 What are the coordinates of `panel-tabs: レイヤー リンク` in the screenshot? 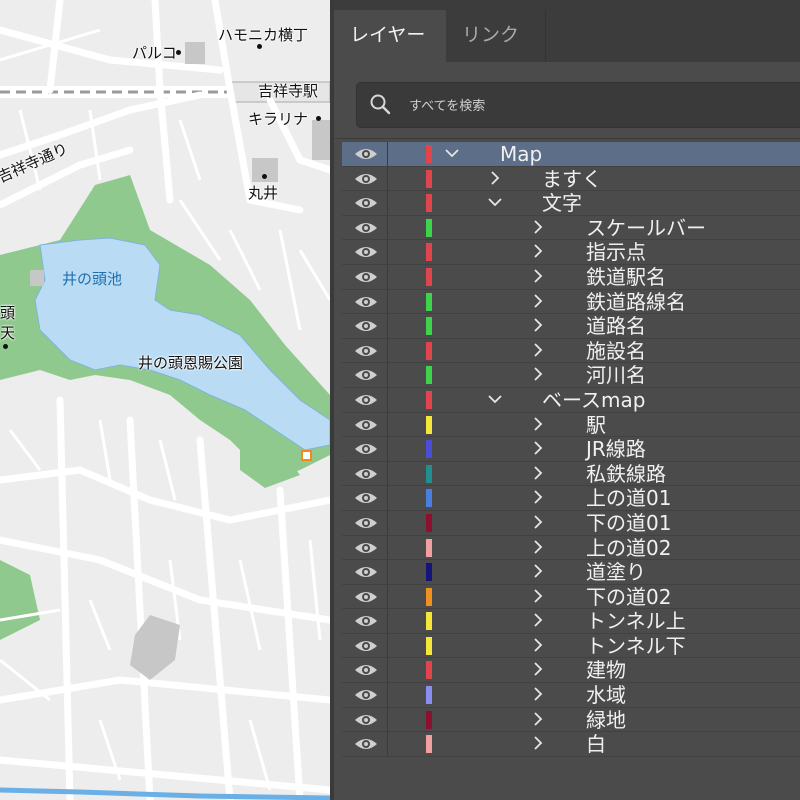 It's located at (567, 36).